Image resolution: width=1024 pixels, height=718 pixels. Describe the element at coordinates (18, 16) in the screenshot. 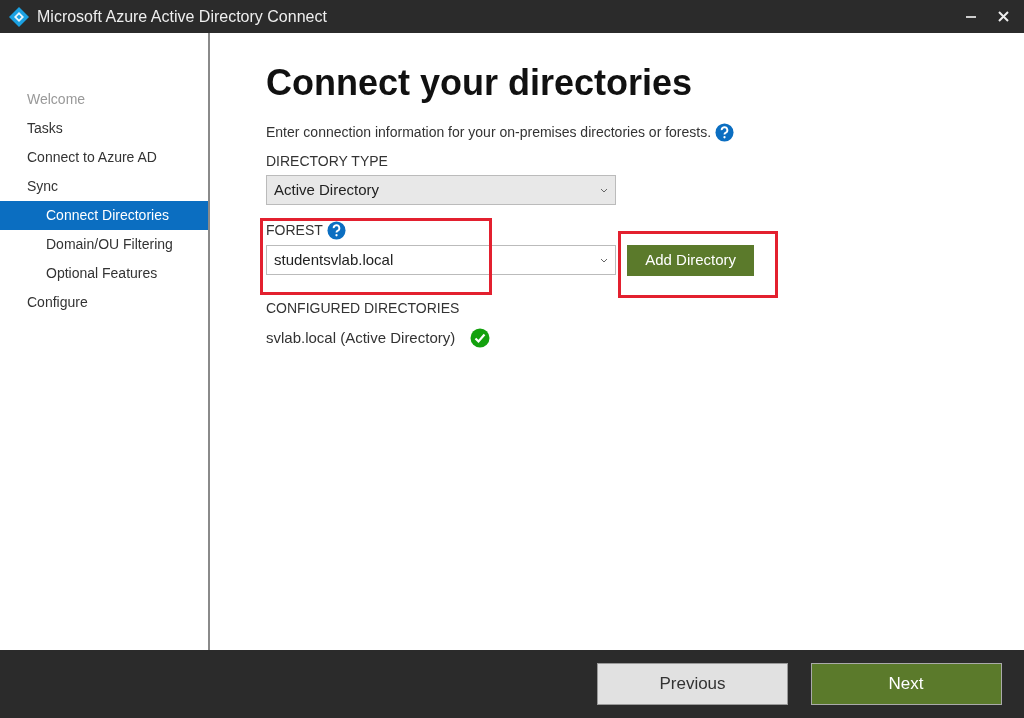

I see `app-logo-icon` at that location.